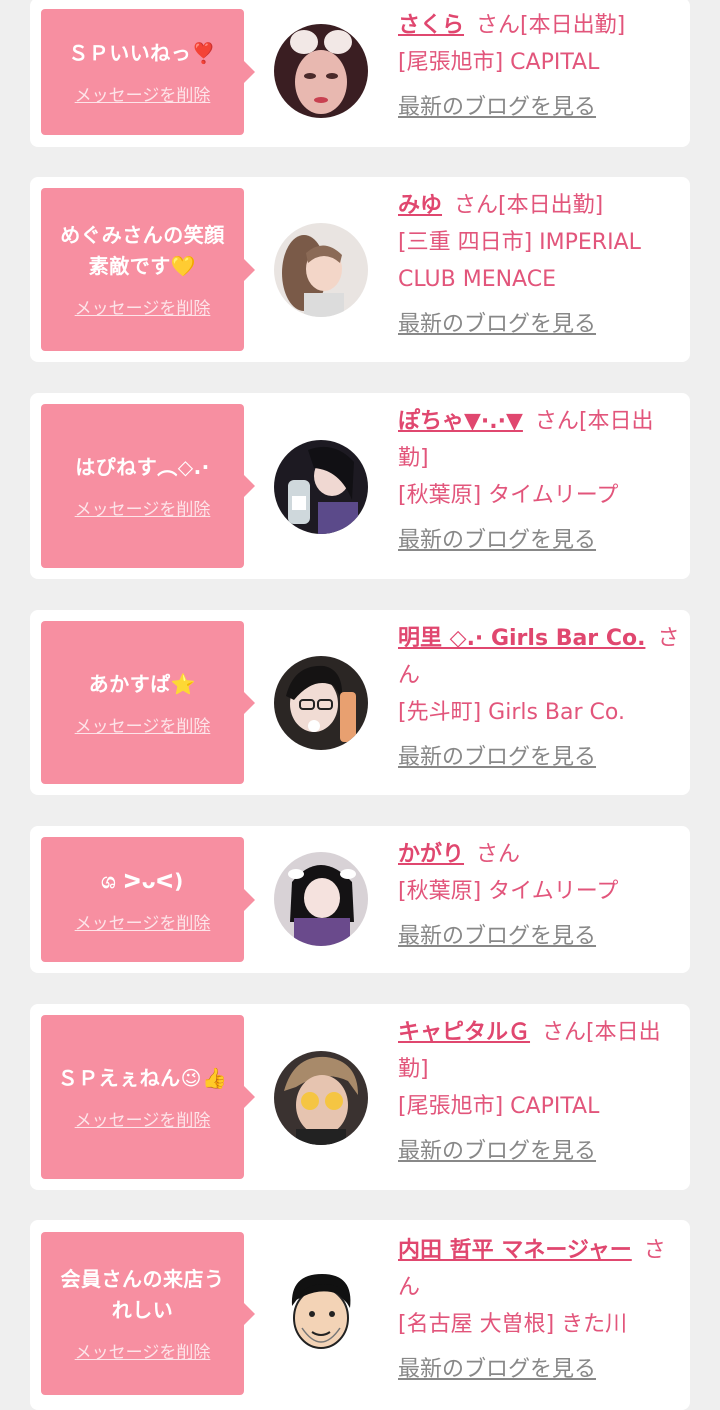  I want to click on cast-name-link: ぽちゃ▼·.·▼, so click(460, 421).